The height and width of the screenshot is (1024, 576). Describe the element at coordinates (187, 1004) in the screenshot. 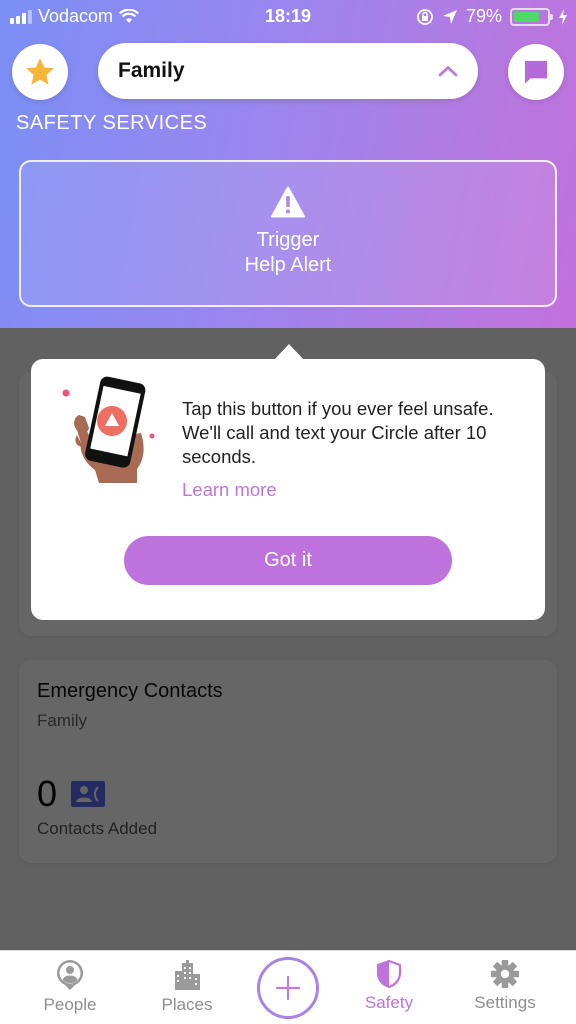

I see `tab-label: Places` at that location.